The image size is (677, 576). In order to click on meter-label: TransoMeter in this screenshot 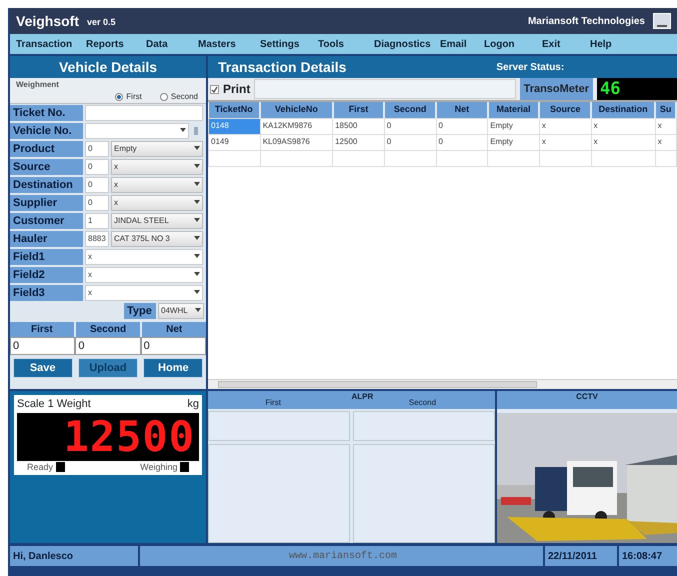, I will do `click(556, 89)`.